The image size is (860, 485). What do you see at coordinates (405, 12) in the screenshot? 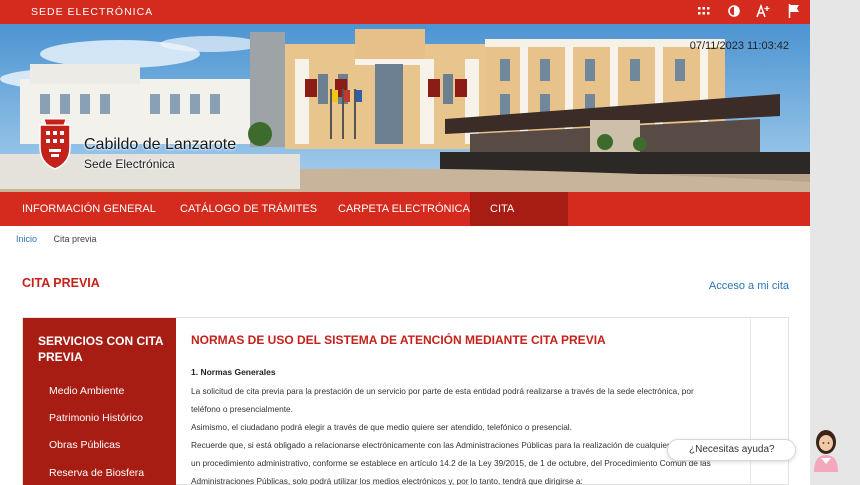
I see `top-bar: SEDE ELECTRÓNICA` at bounding box center [405, 12].